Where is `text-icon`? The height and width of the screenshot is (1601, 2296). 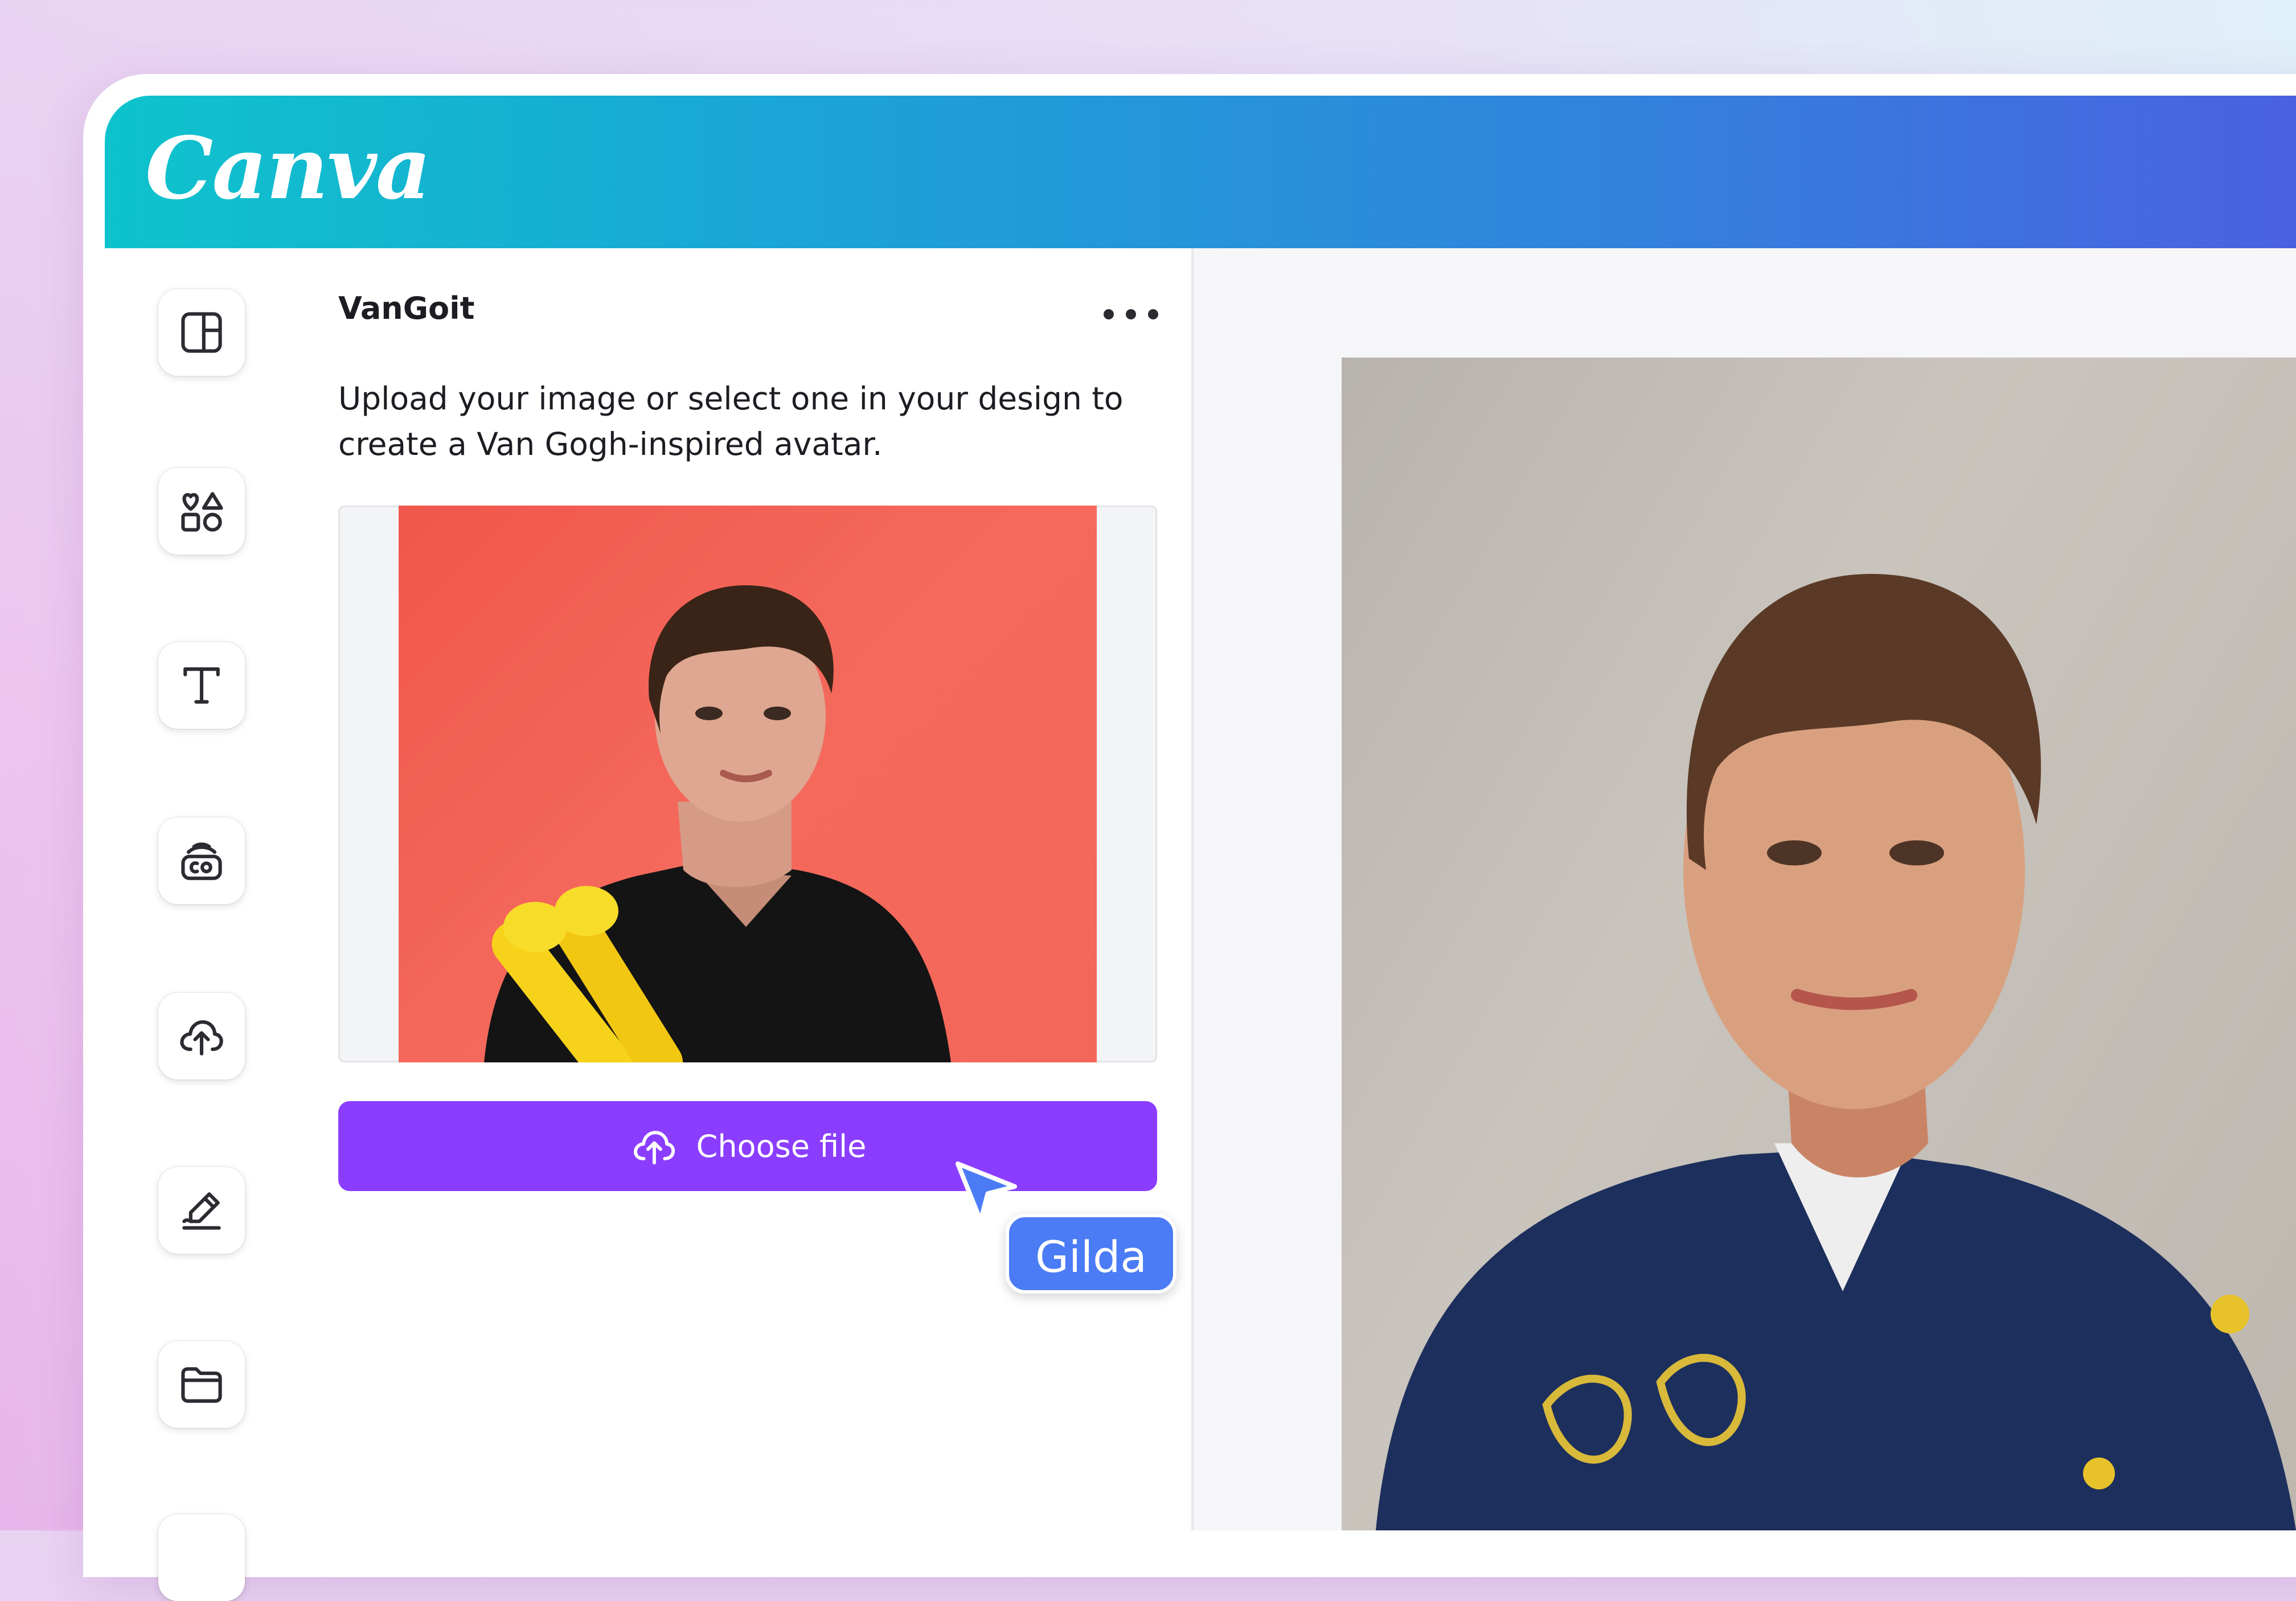
text-icon is located at coordinates (201, 685).